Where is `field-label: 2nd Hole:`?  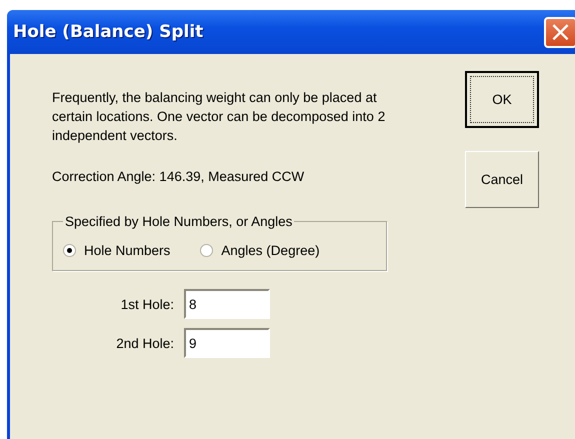
field-label: 2nd Hole: is located at coordinates (144, 343).